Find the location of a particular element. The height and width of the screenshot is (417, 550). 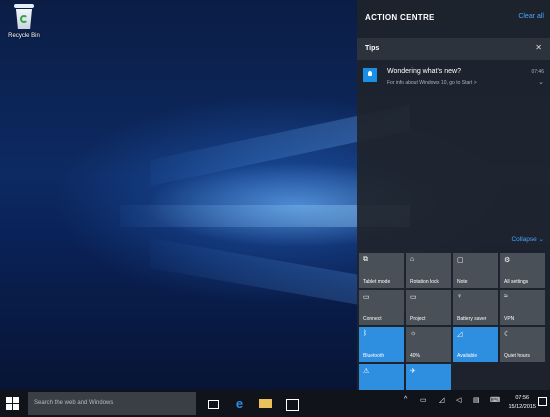

volume-icon: ◁ is located at coordinates (458, 400).